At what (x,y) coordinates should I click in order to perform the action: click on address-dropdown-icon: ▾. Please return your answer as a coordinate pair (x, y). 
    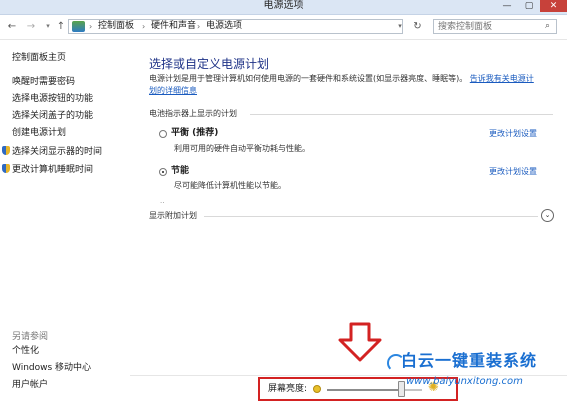
    Looking at the image, I should click on (400, 26).